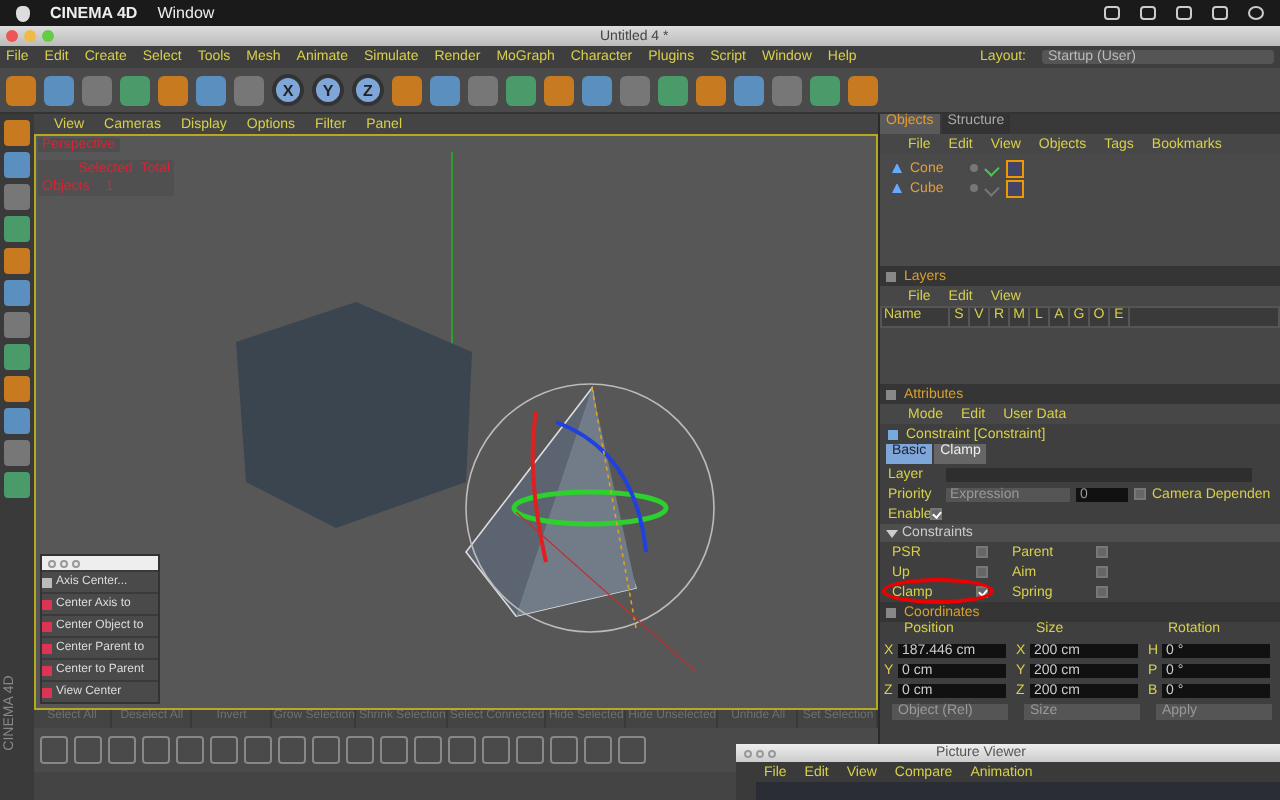 Image resolution: width=1280 pixels, height=800 pixels. Describe the element at coordinates (893, 434) in the screenshot. I see `constraint-icon` at that location.